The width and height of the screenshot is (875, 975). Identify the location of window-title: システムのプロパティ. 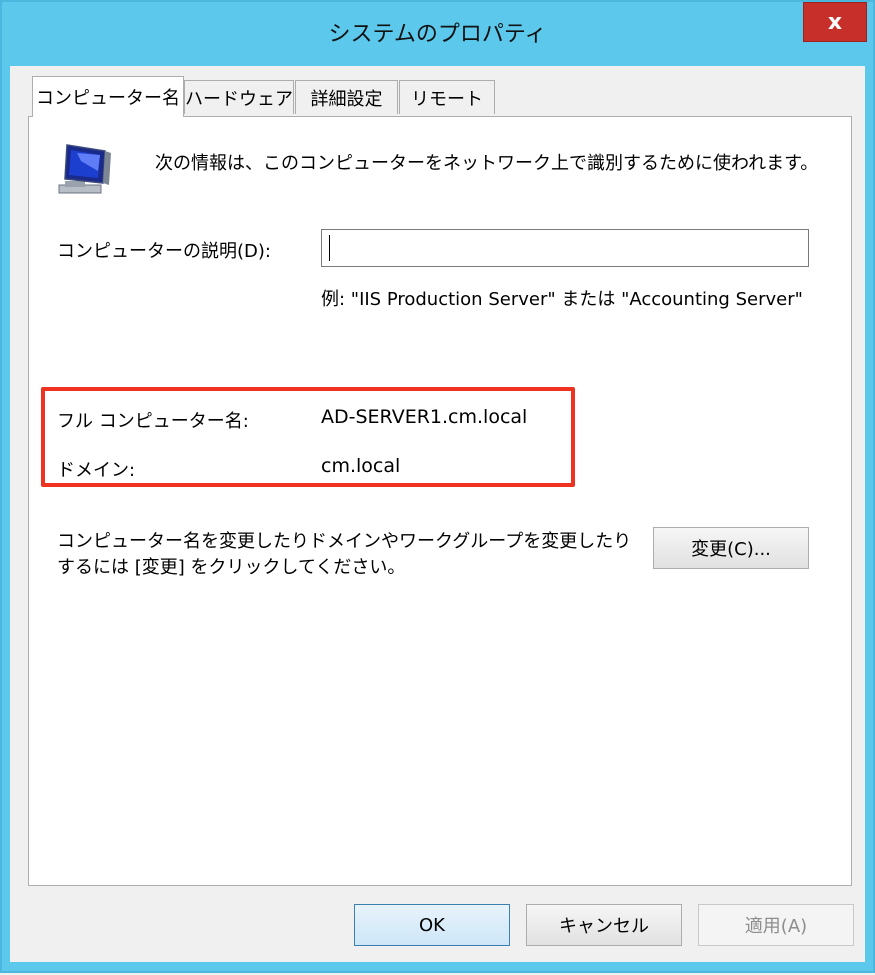
(437, 34).